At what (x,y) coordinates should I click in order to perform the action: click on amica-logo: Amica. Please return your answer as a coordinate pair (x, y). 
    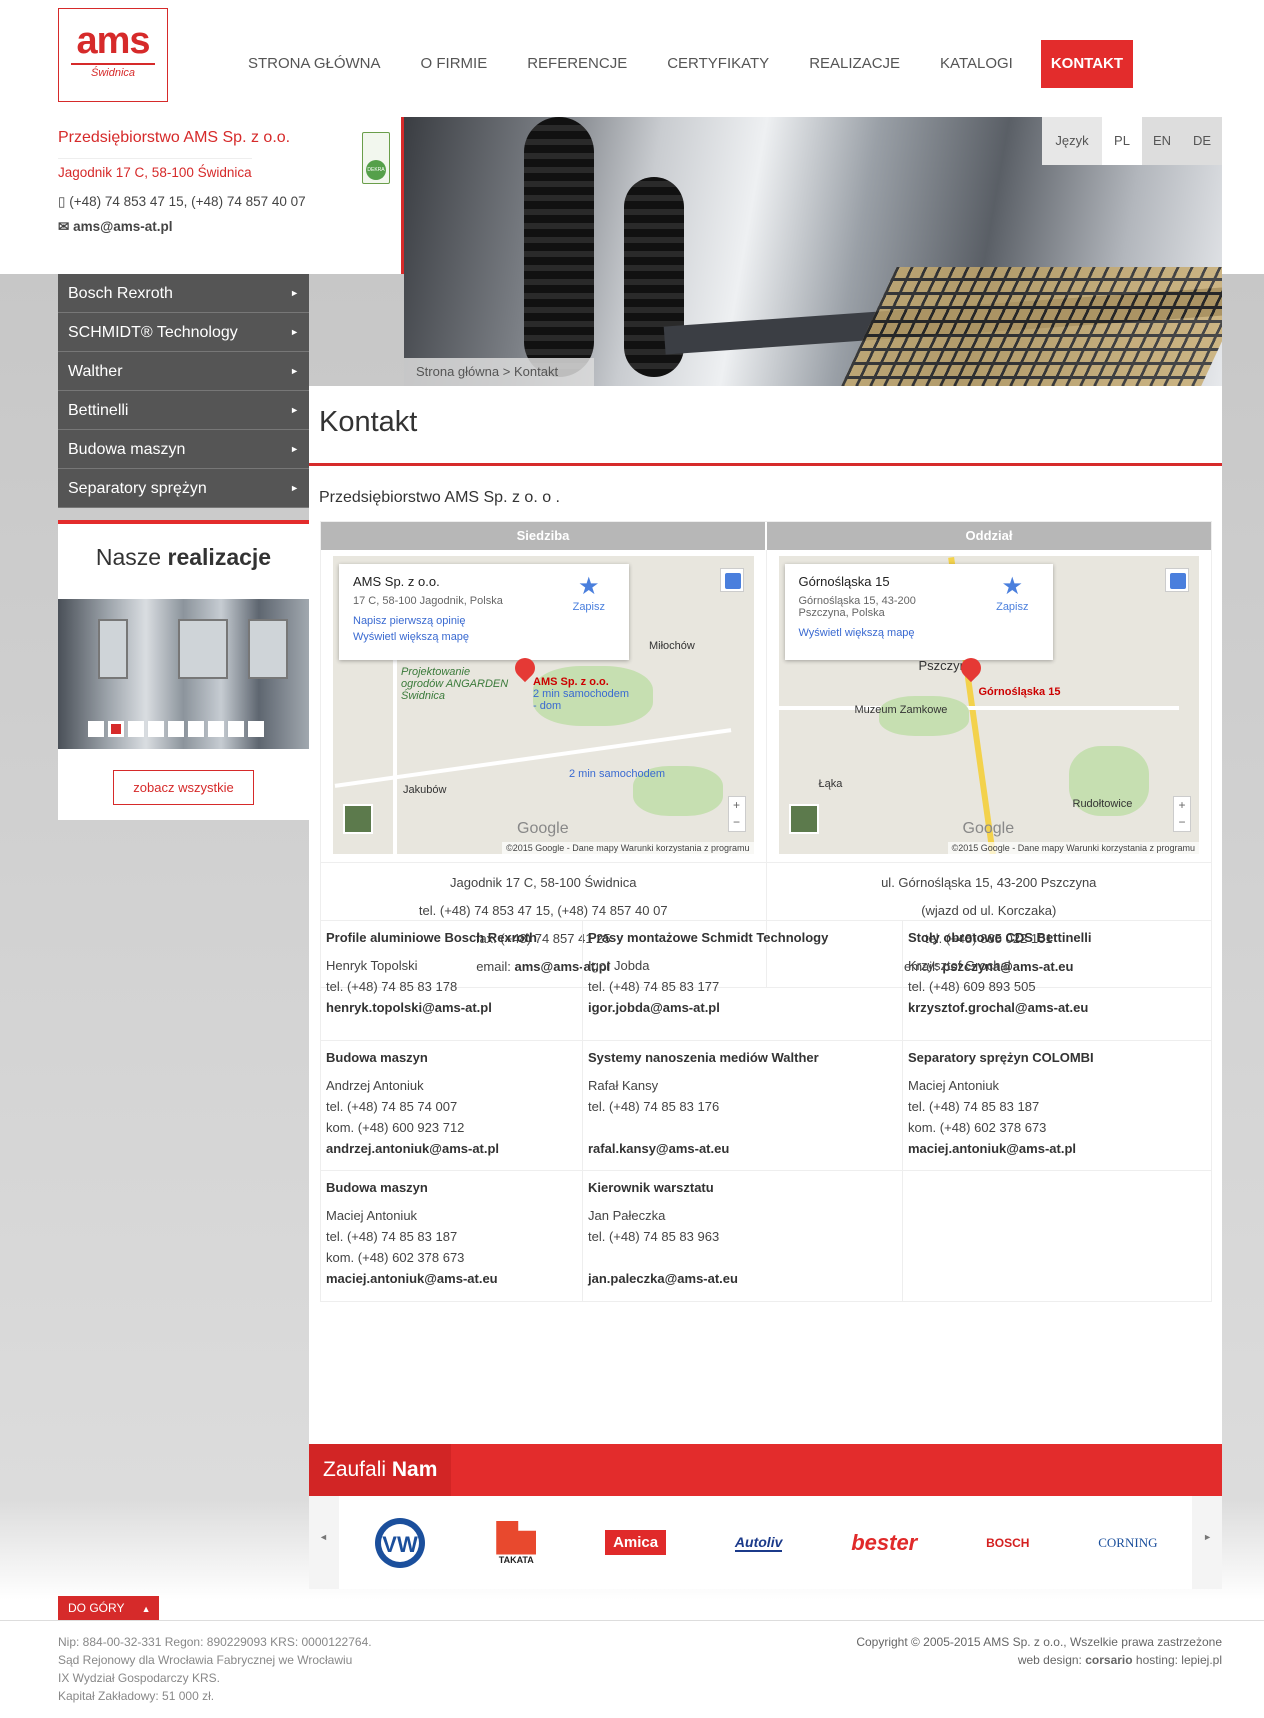
    Looking at the image, I should click on (636, 1542).